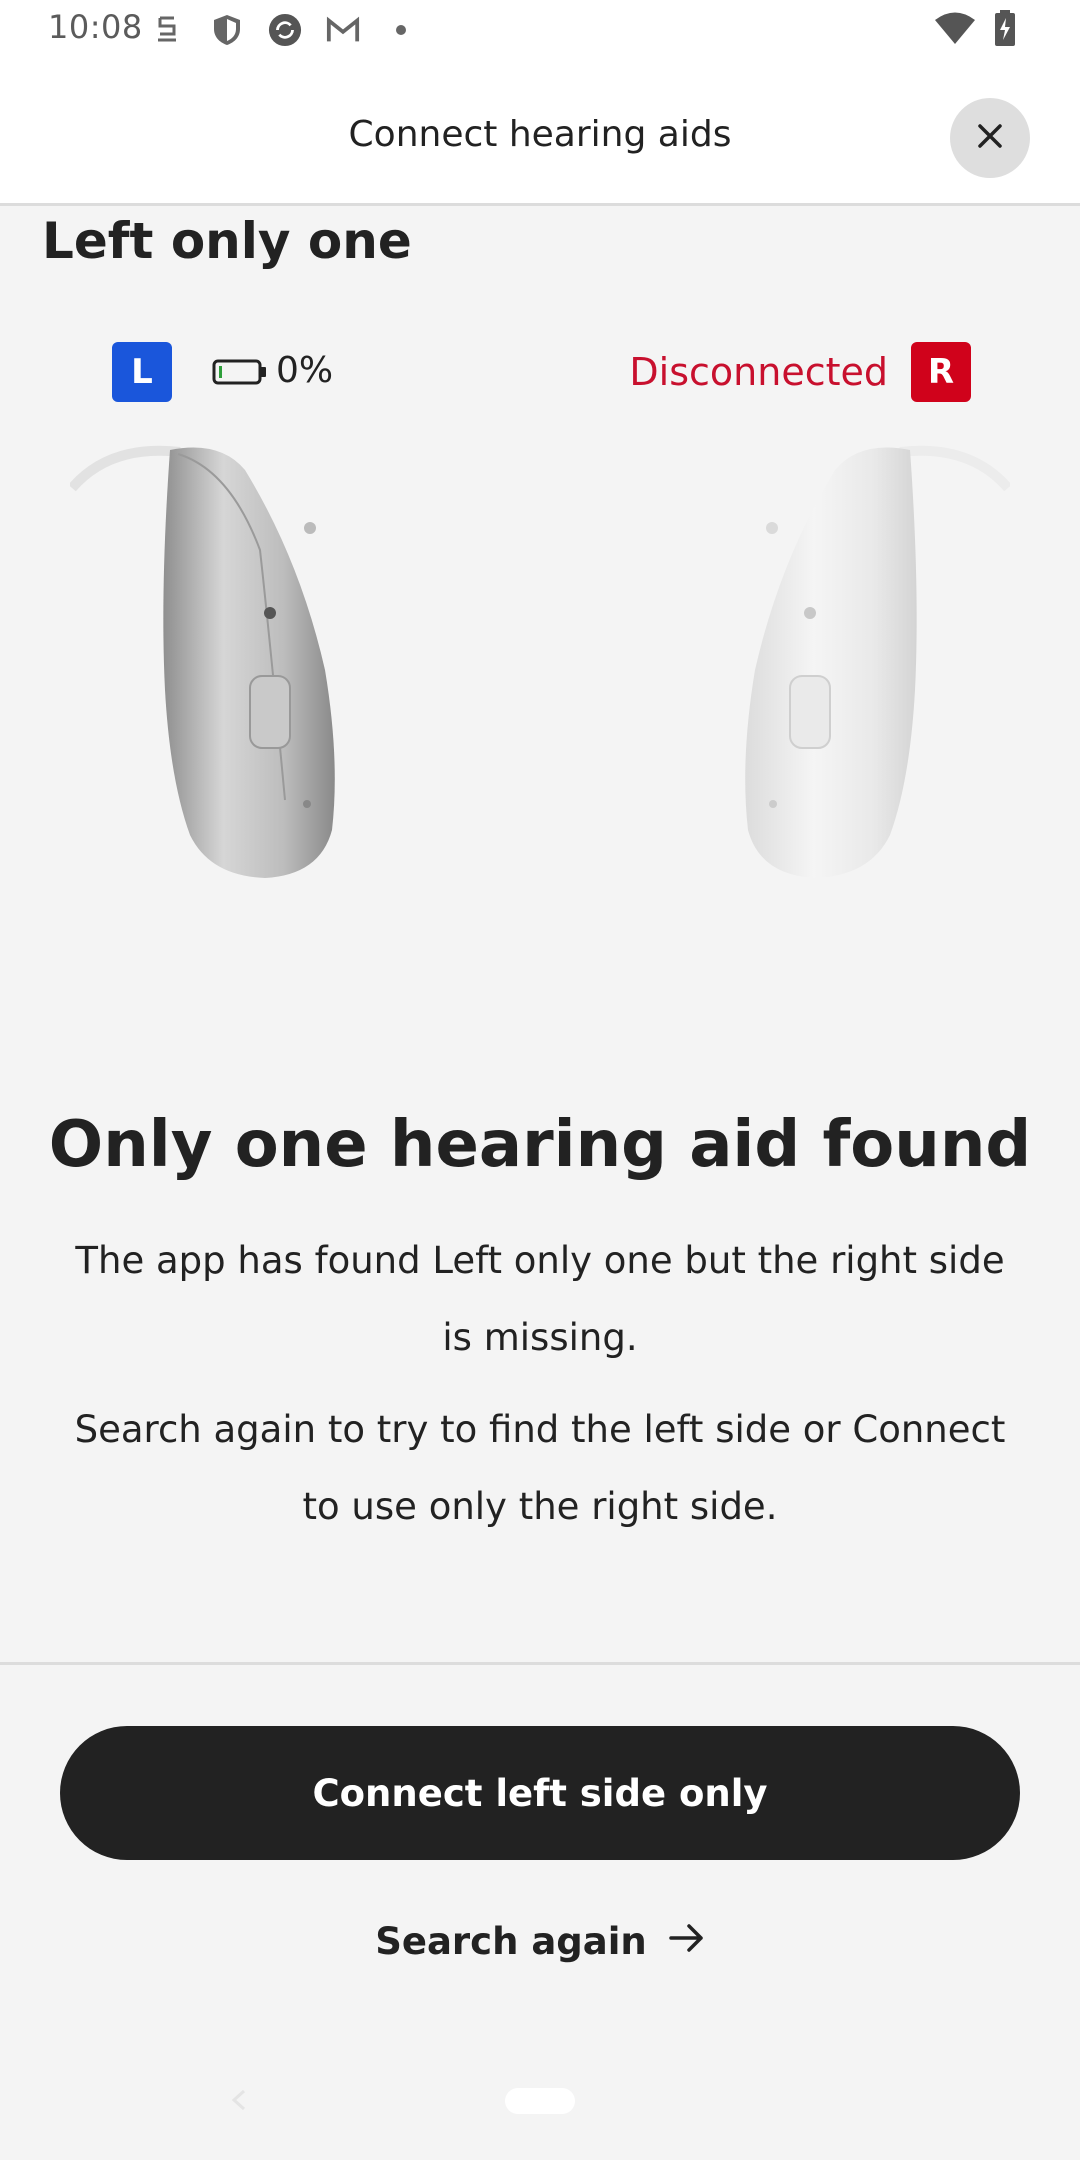 This screenshot has height=2160, width=1080. Describe the element at coordinates (401, 30) in the screenshot. I see `dot-icon` at that location.